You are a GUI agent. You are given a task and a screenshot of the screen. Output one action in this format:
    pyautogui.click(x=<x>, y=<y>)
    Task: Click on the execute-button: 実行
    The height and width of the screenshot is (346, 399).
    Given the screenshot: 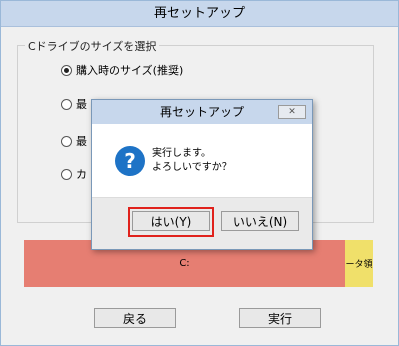 What is the action you would take?
    pyautogui.click(x=280, y=318)
    